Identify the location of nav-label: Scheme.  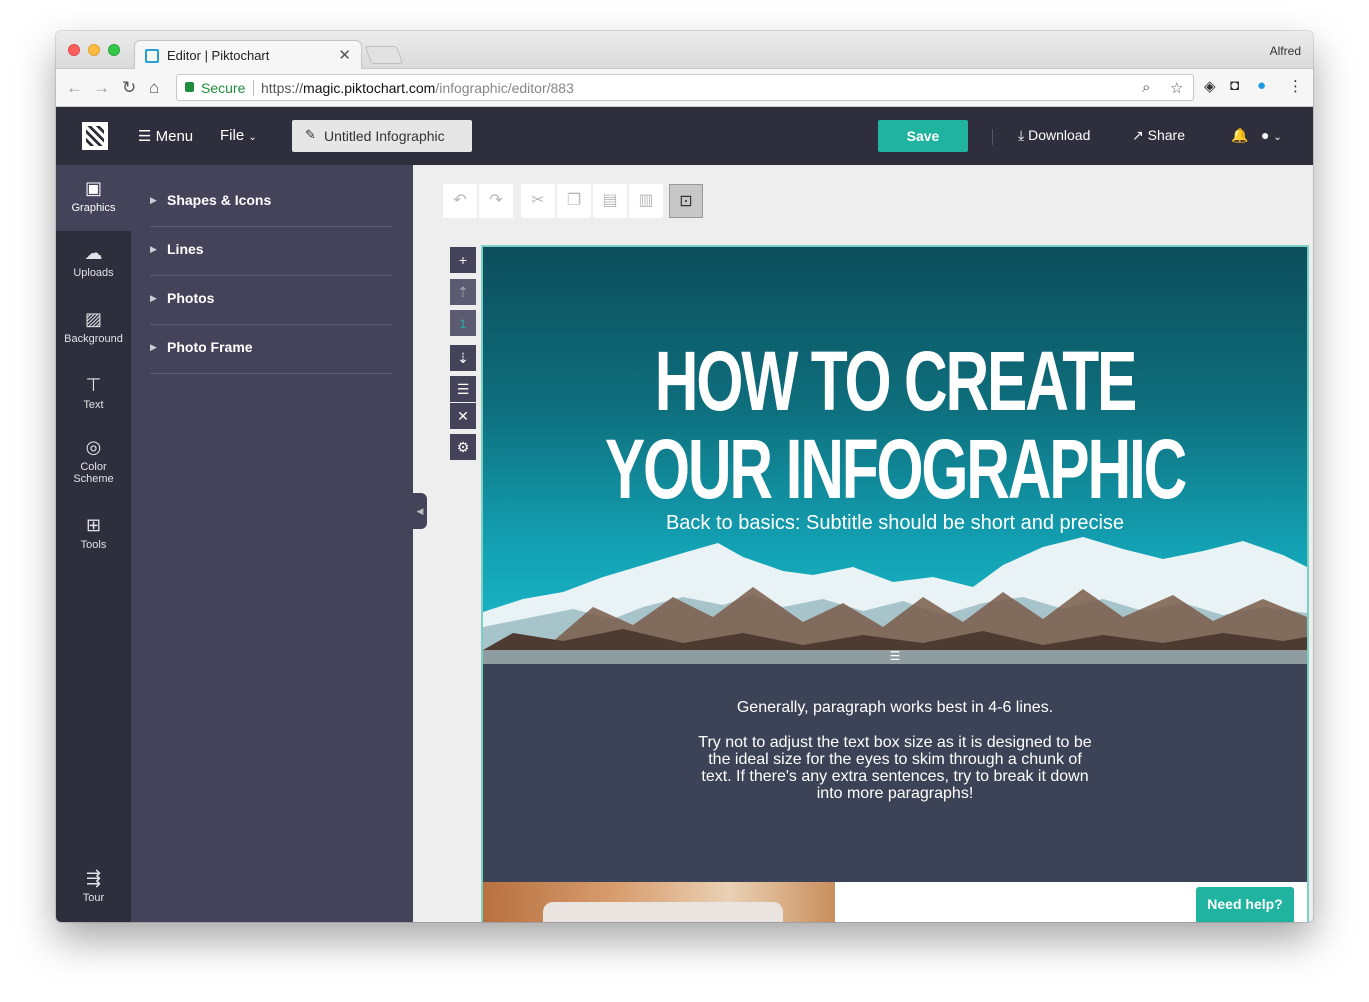
(93, 479).